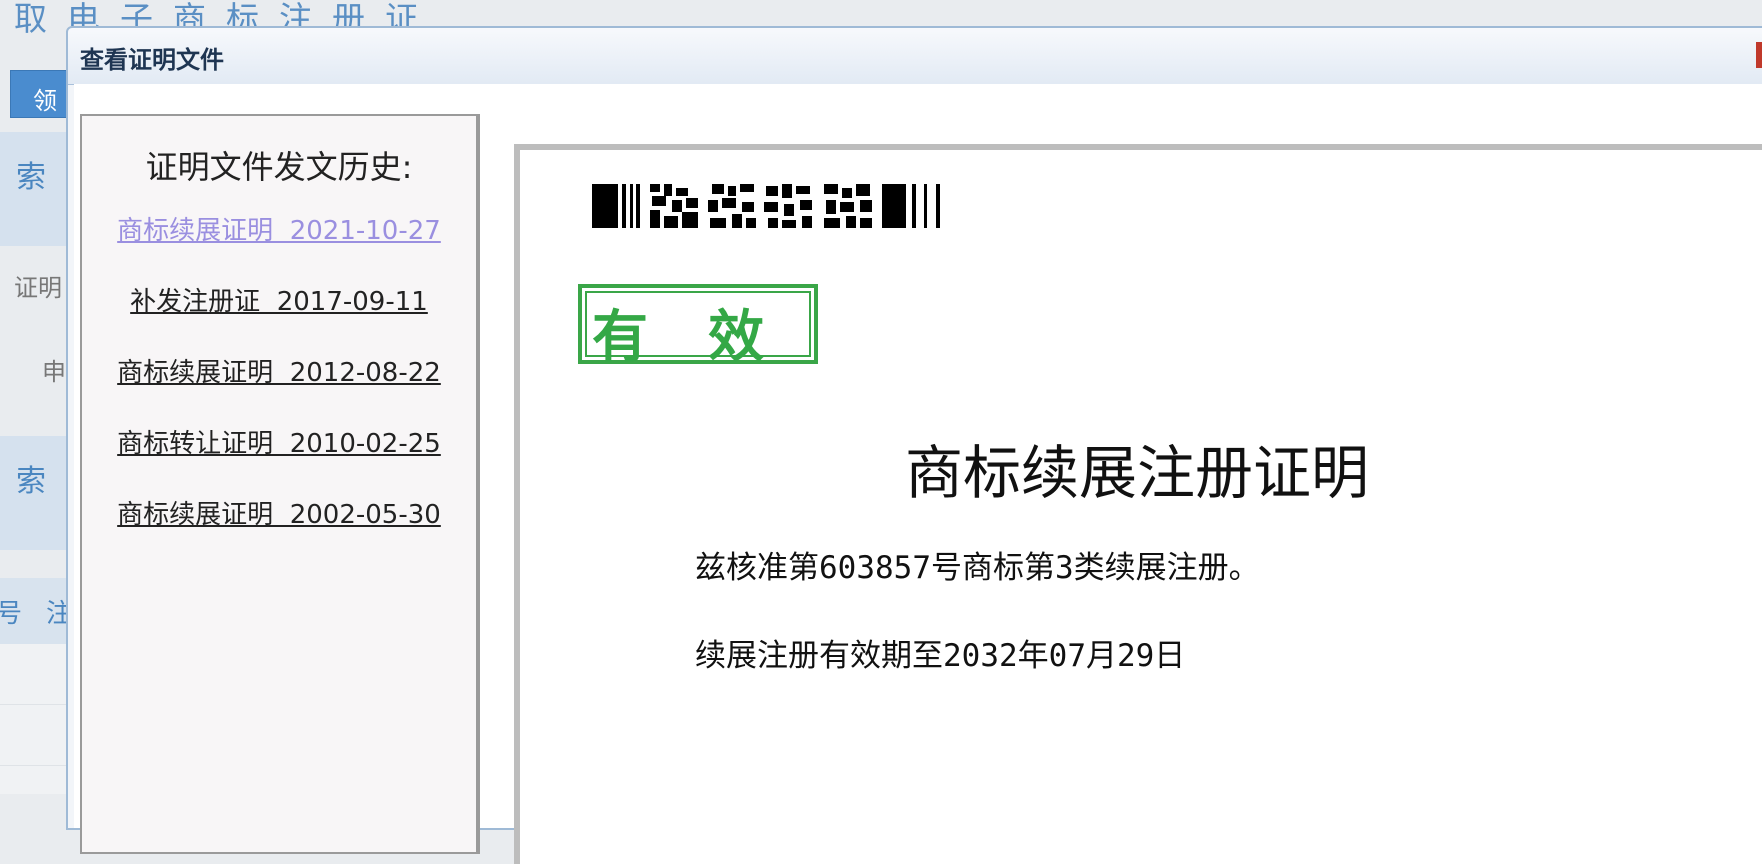 The image size is (1762, 864). What do you see at coordinates (41, 94) in the screenshot?
I see `background-action-button: 领` at bounding box center [41, 94].